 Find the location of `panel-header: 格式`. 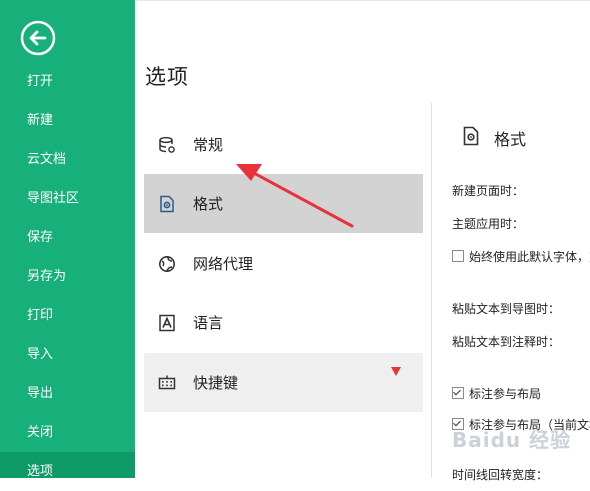

panel-header: 格式 is located at coordinates (494, 138).